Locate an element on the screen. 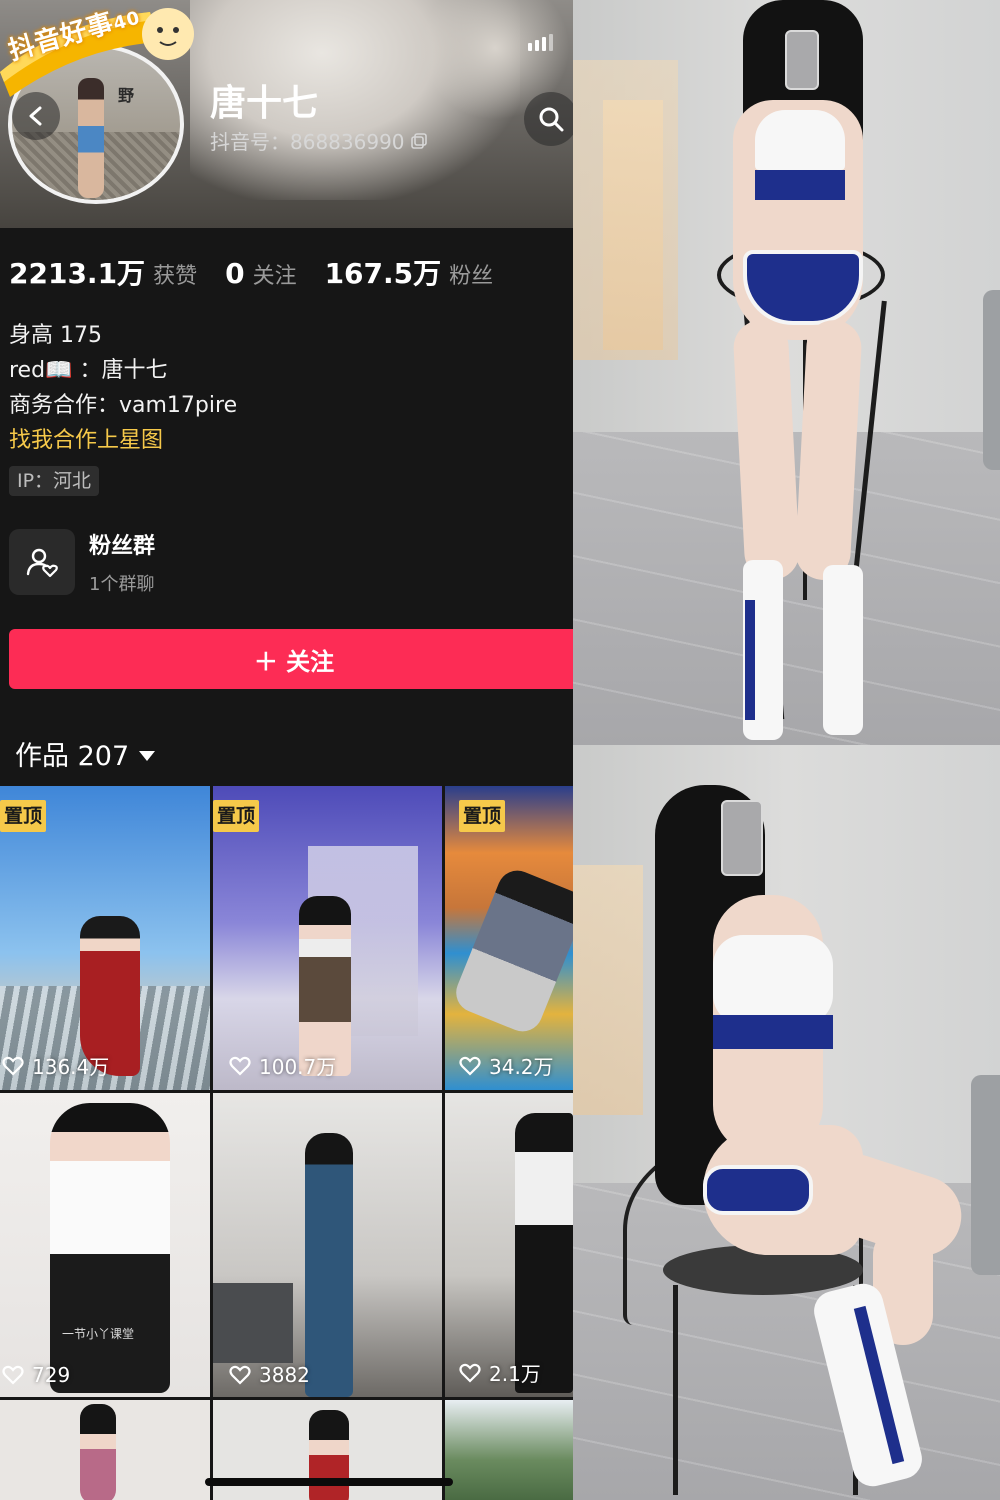 The width and height of the screenshot is (1000, 1500). work-tile: 置顶 34.2万 is located at coordinates (509, 938).